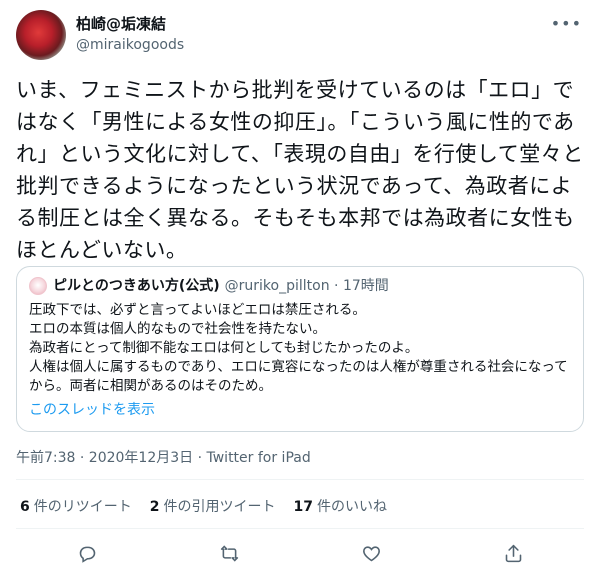 The image size is (600, 580). Describe the element at coordinates (130, 24) in the screenshot. I see `author-display-name: 柏崎@垢凍結` at that location.